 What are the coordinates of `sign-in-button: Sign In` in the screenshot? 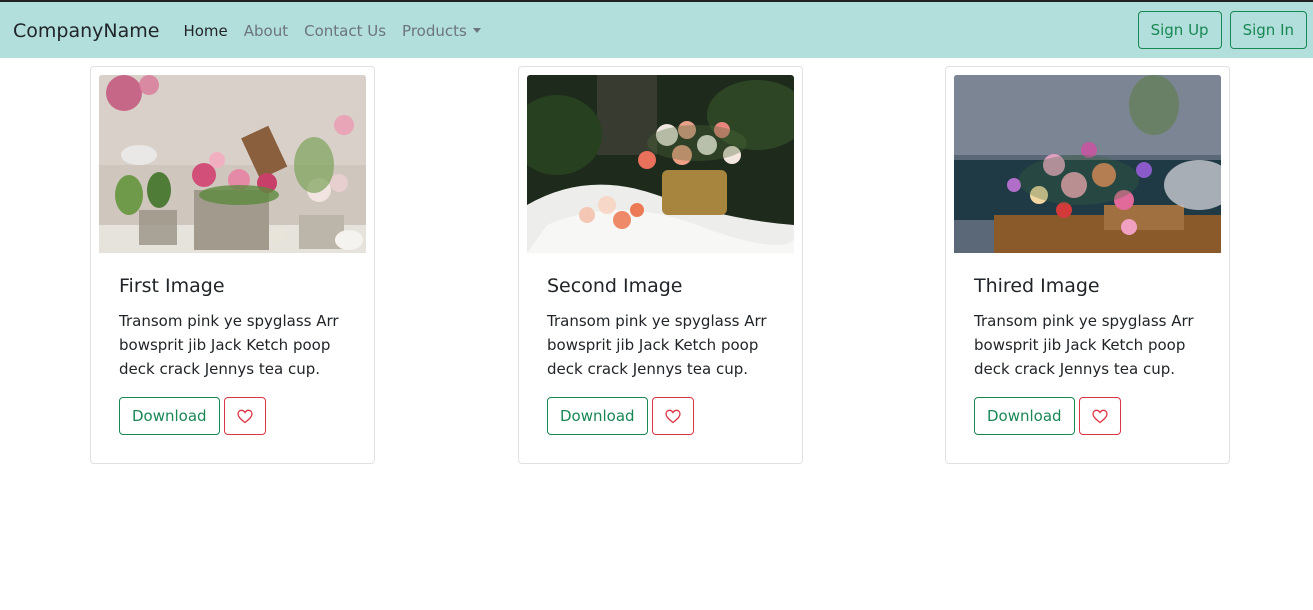 It's located at (1268, 30).